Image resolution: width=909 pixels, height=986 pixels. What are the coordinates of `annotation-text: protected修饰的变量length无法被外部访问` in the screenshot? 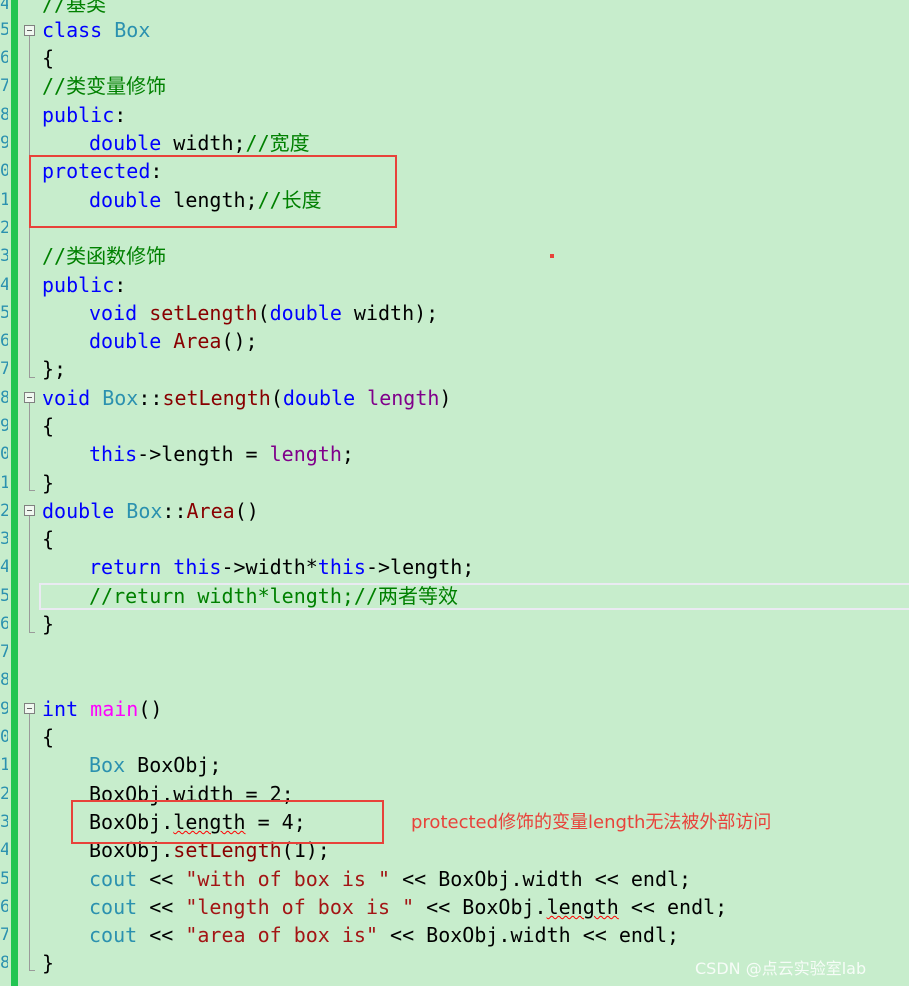 It's located at (591, 822).